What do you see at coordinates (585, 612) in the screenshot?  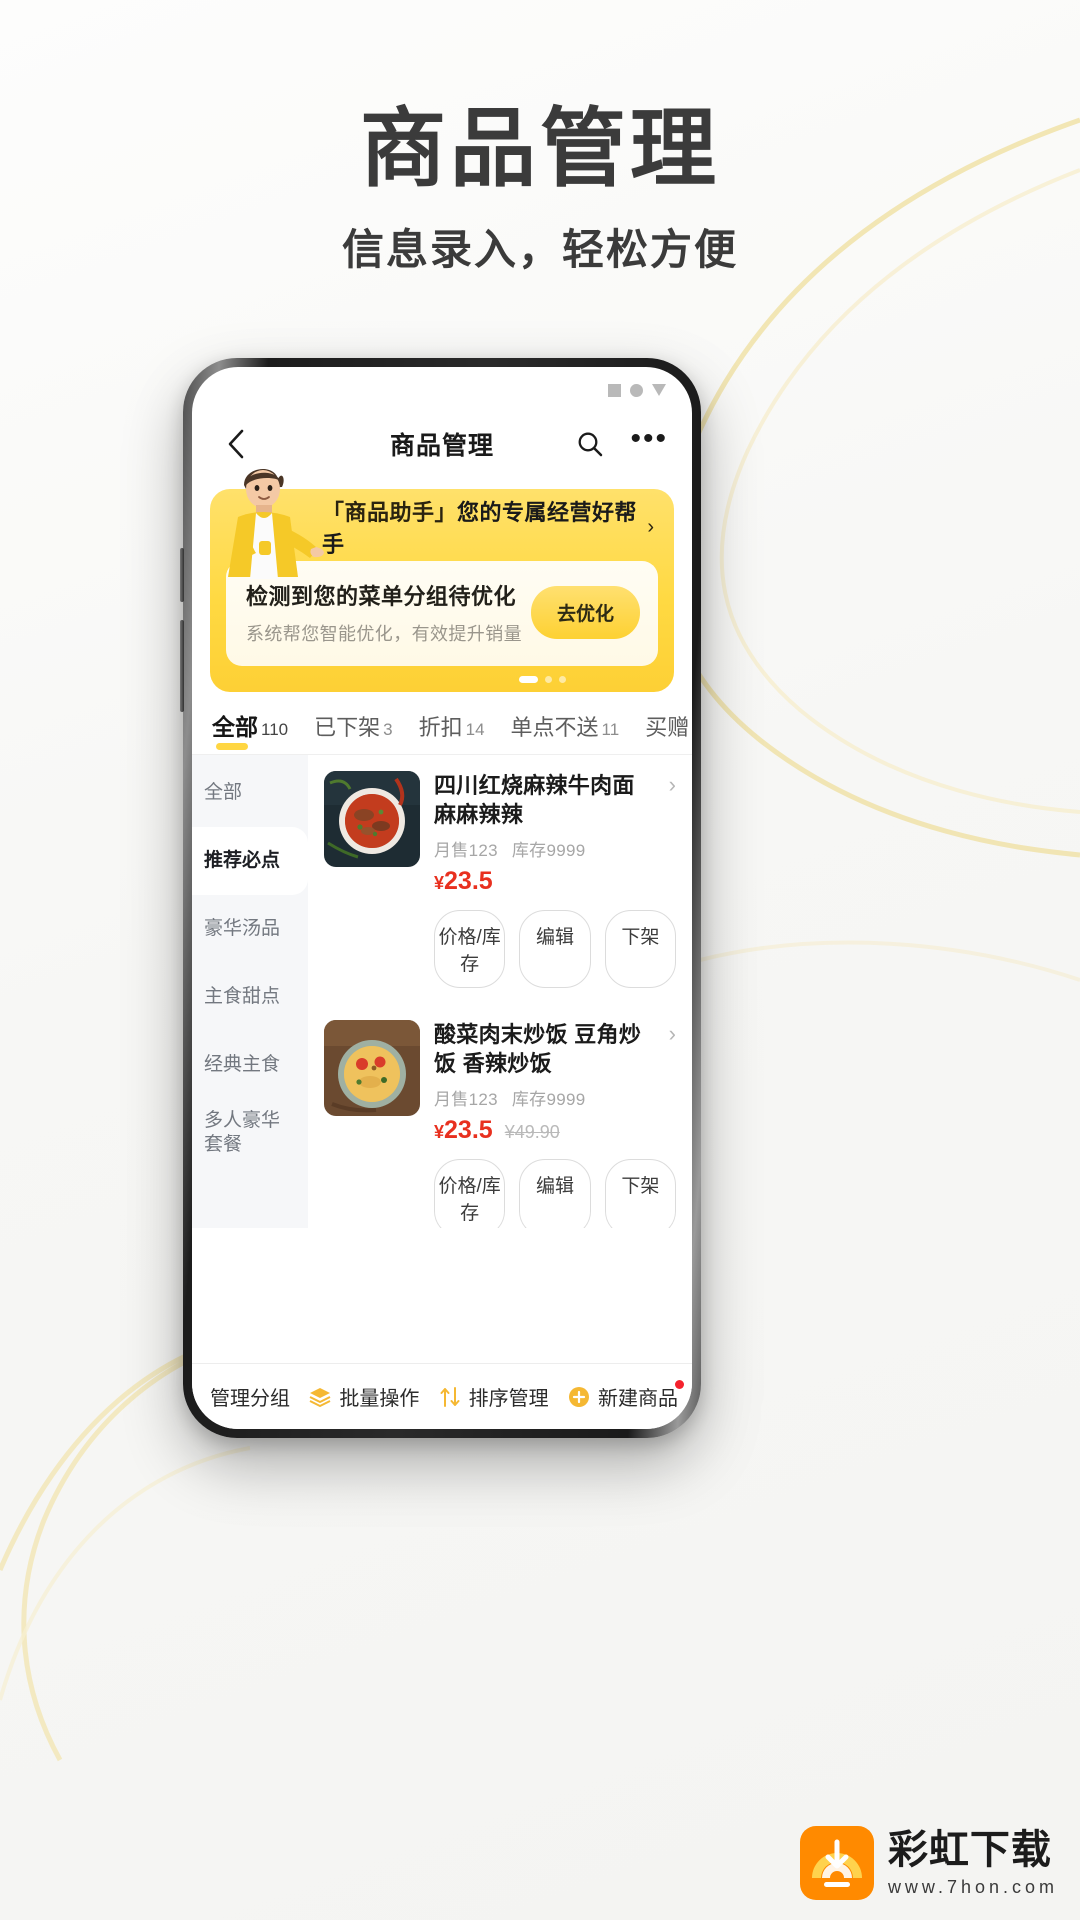 I see `optimize-button: 去优化` at bounding box center [585, 612].